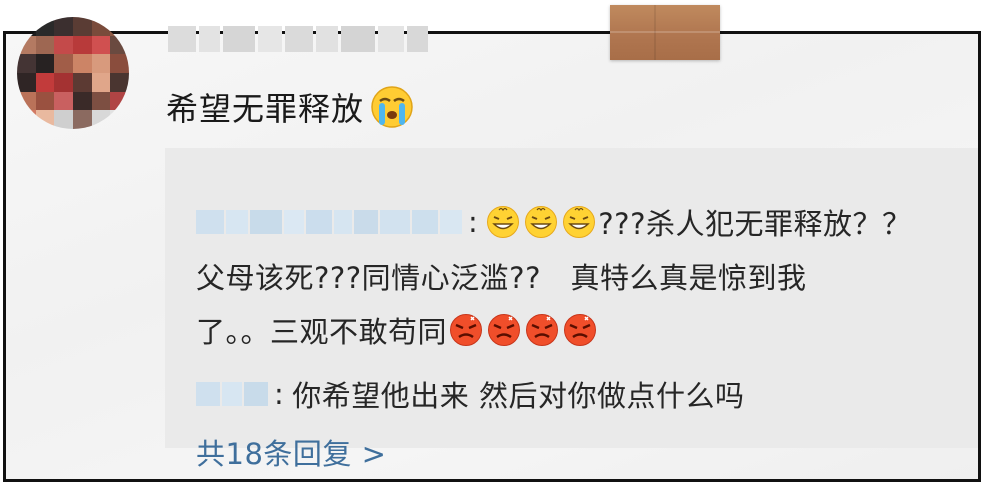 The image size is (988, 489). Describe the element at coordinates (265, 109) in the screenshot. I see `comment-text: 希望无罪释放` at that location.